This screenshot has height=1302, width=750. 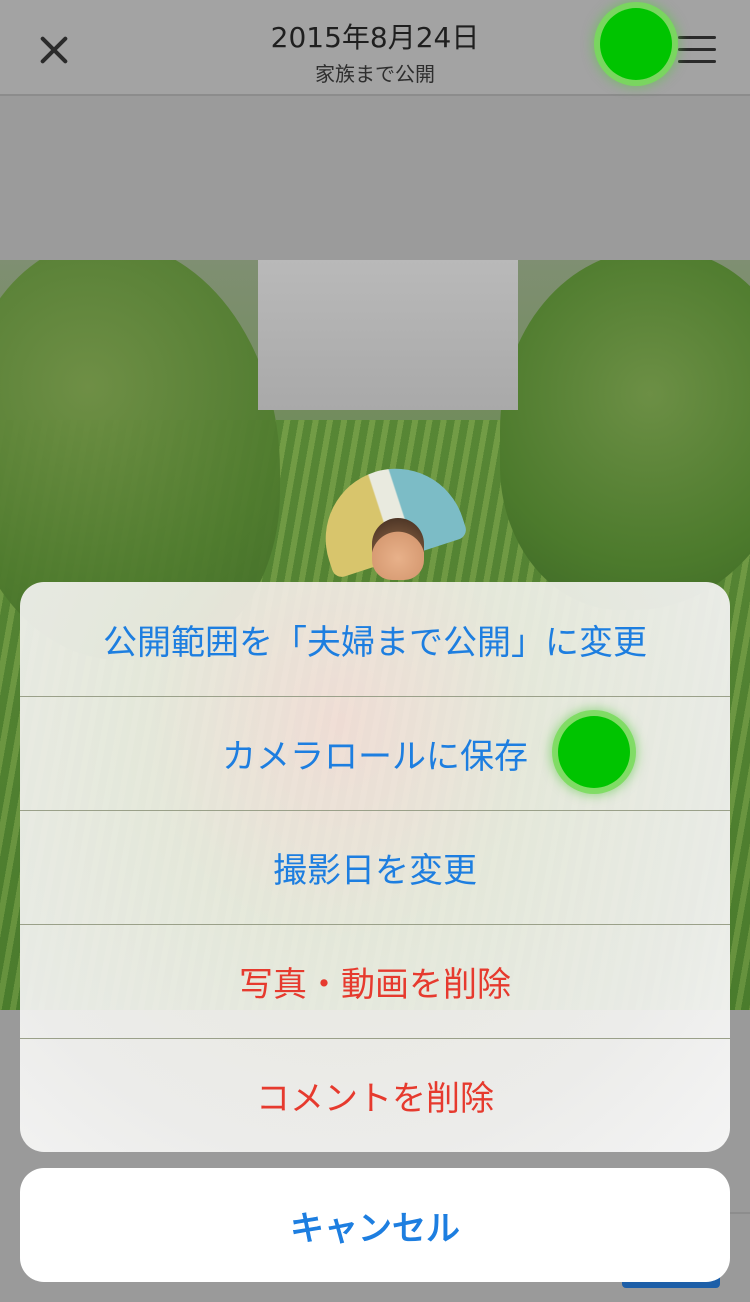 What do you see at coordinates (375, 1225) in the screenshot?
I see `cancel-button: キャンセル` at bounding box center [375, 1225].